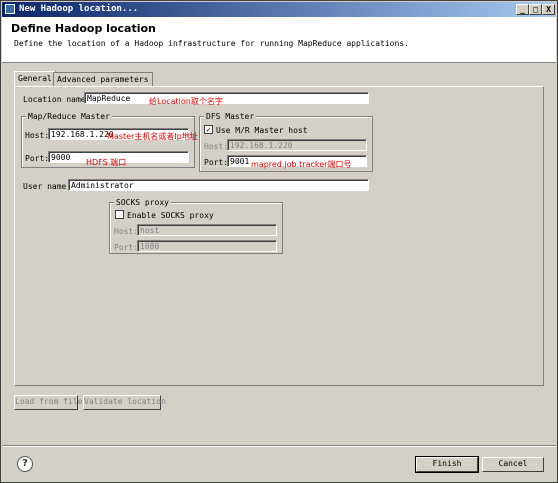  What do you see at coordinates (152, 136) in the screenshot?
I see `mr-host-annotation: Master主机名或者Ip地址` at bounding box center [152, 136].